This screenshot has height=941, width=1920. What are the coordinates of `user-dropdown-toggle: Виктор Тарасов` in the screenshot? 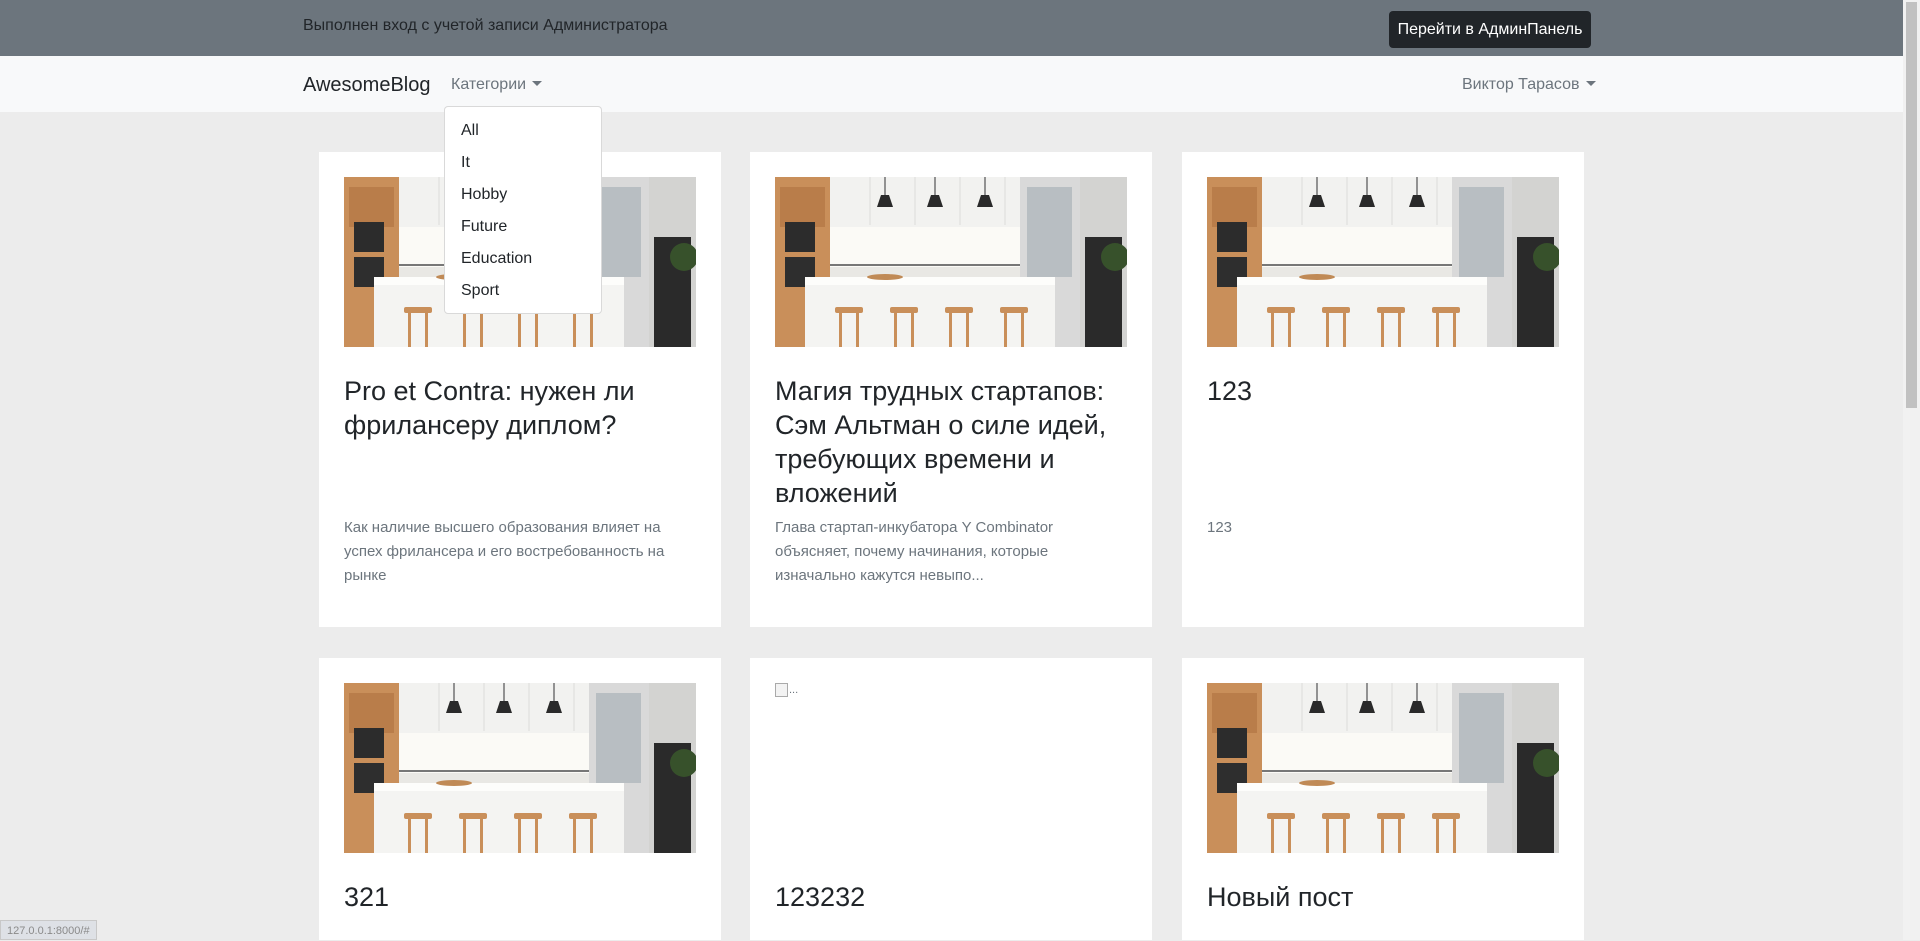 It's located at (1529, 85).